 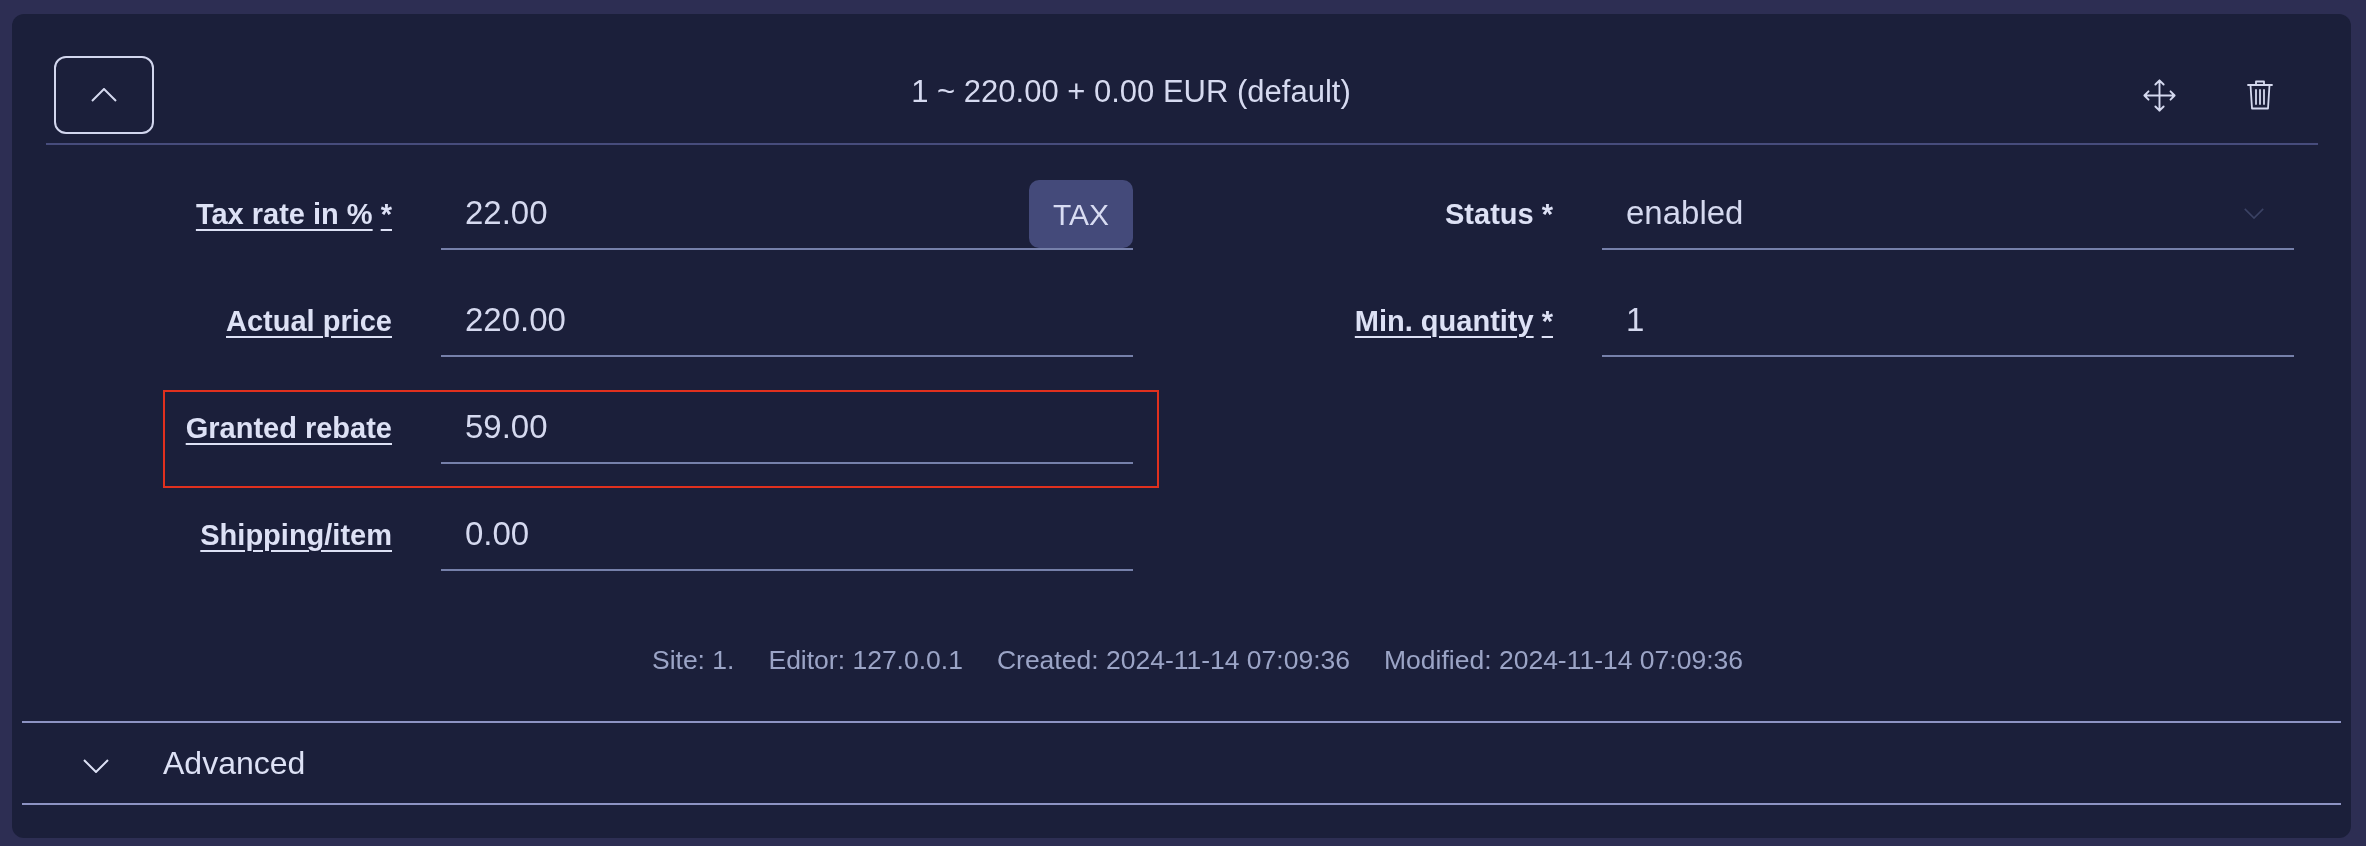 I want to click on field-label: Actual price, so click(x=309, y=321).